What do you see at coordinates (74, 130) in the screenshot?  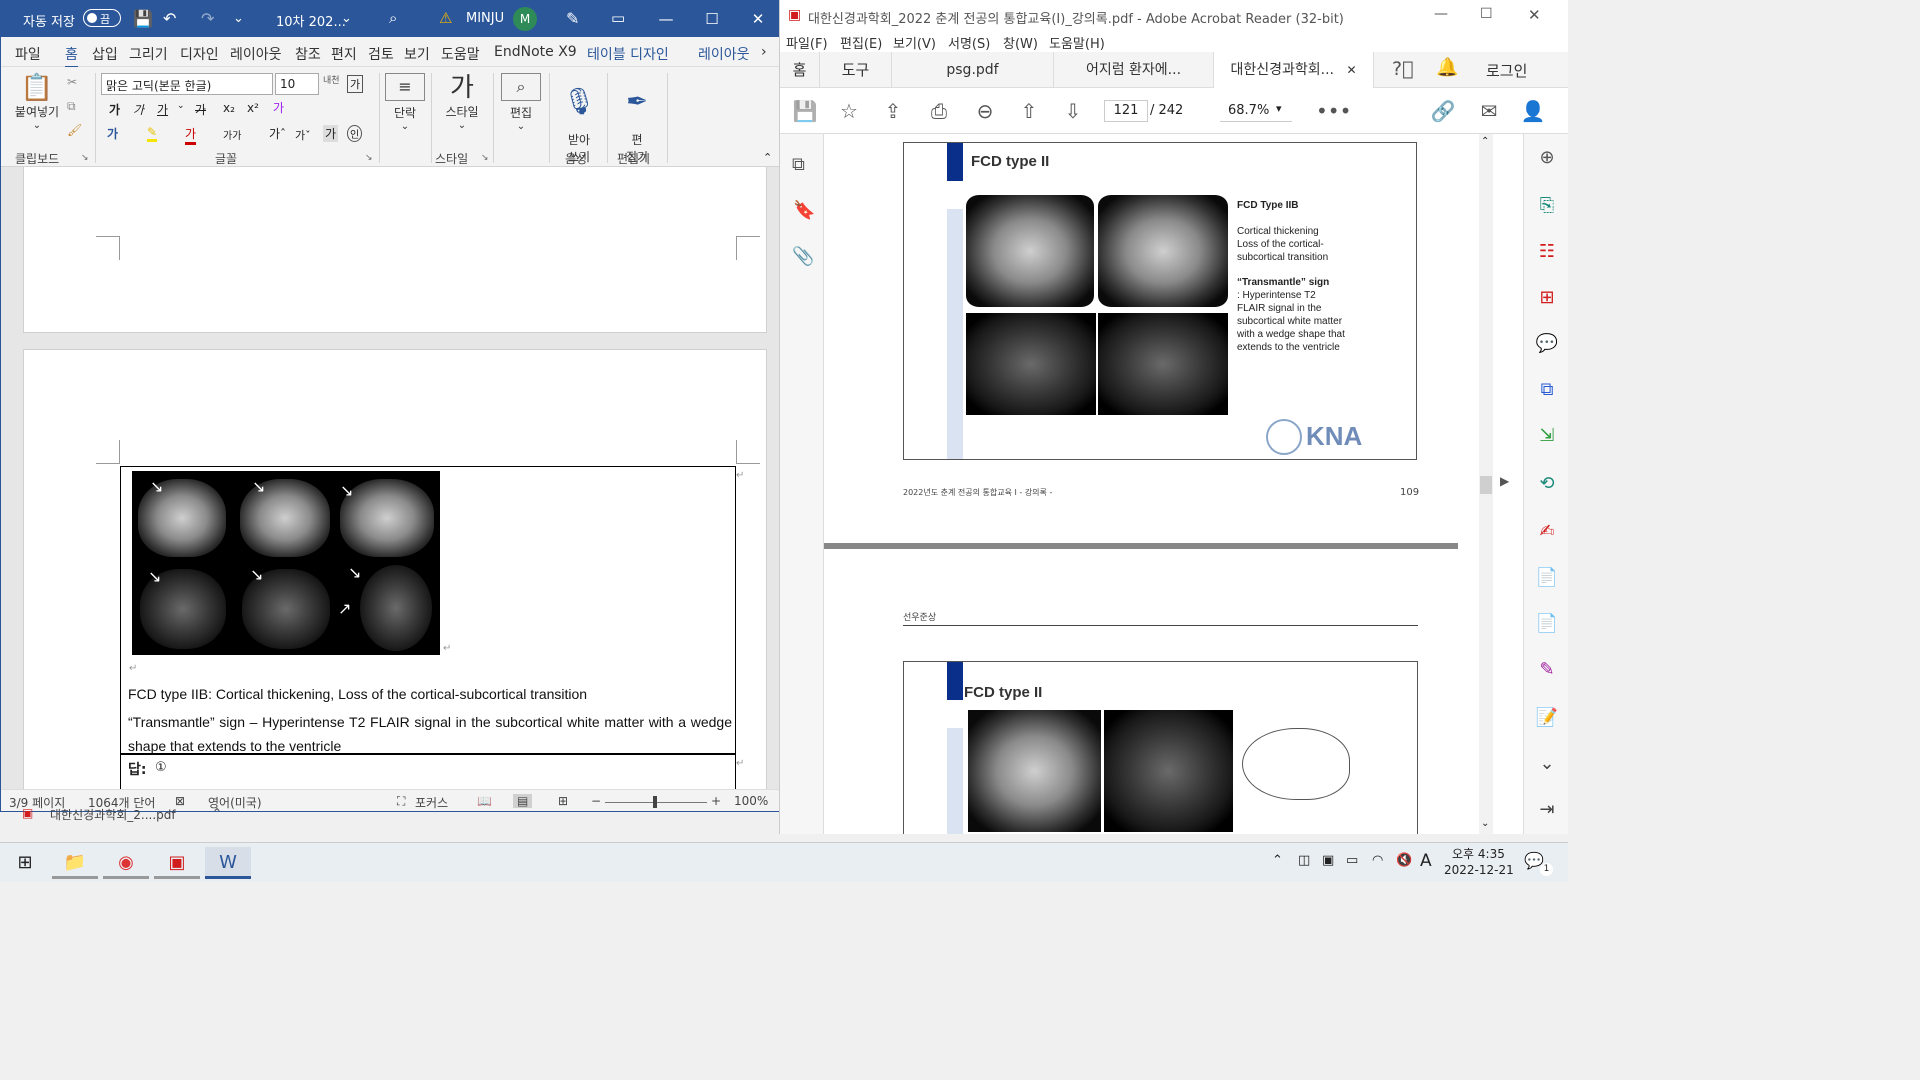 I see `format-painter-icon: 🖌` at bounding box center [74, 130].